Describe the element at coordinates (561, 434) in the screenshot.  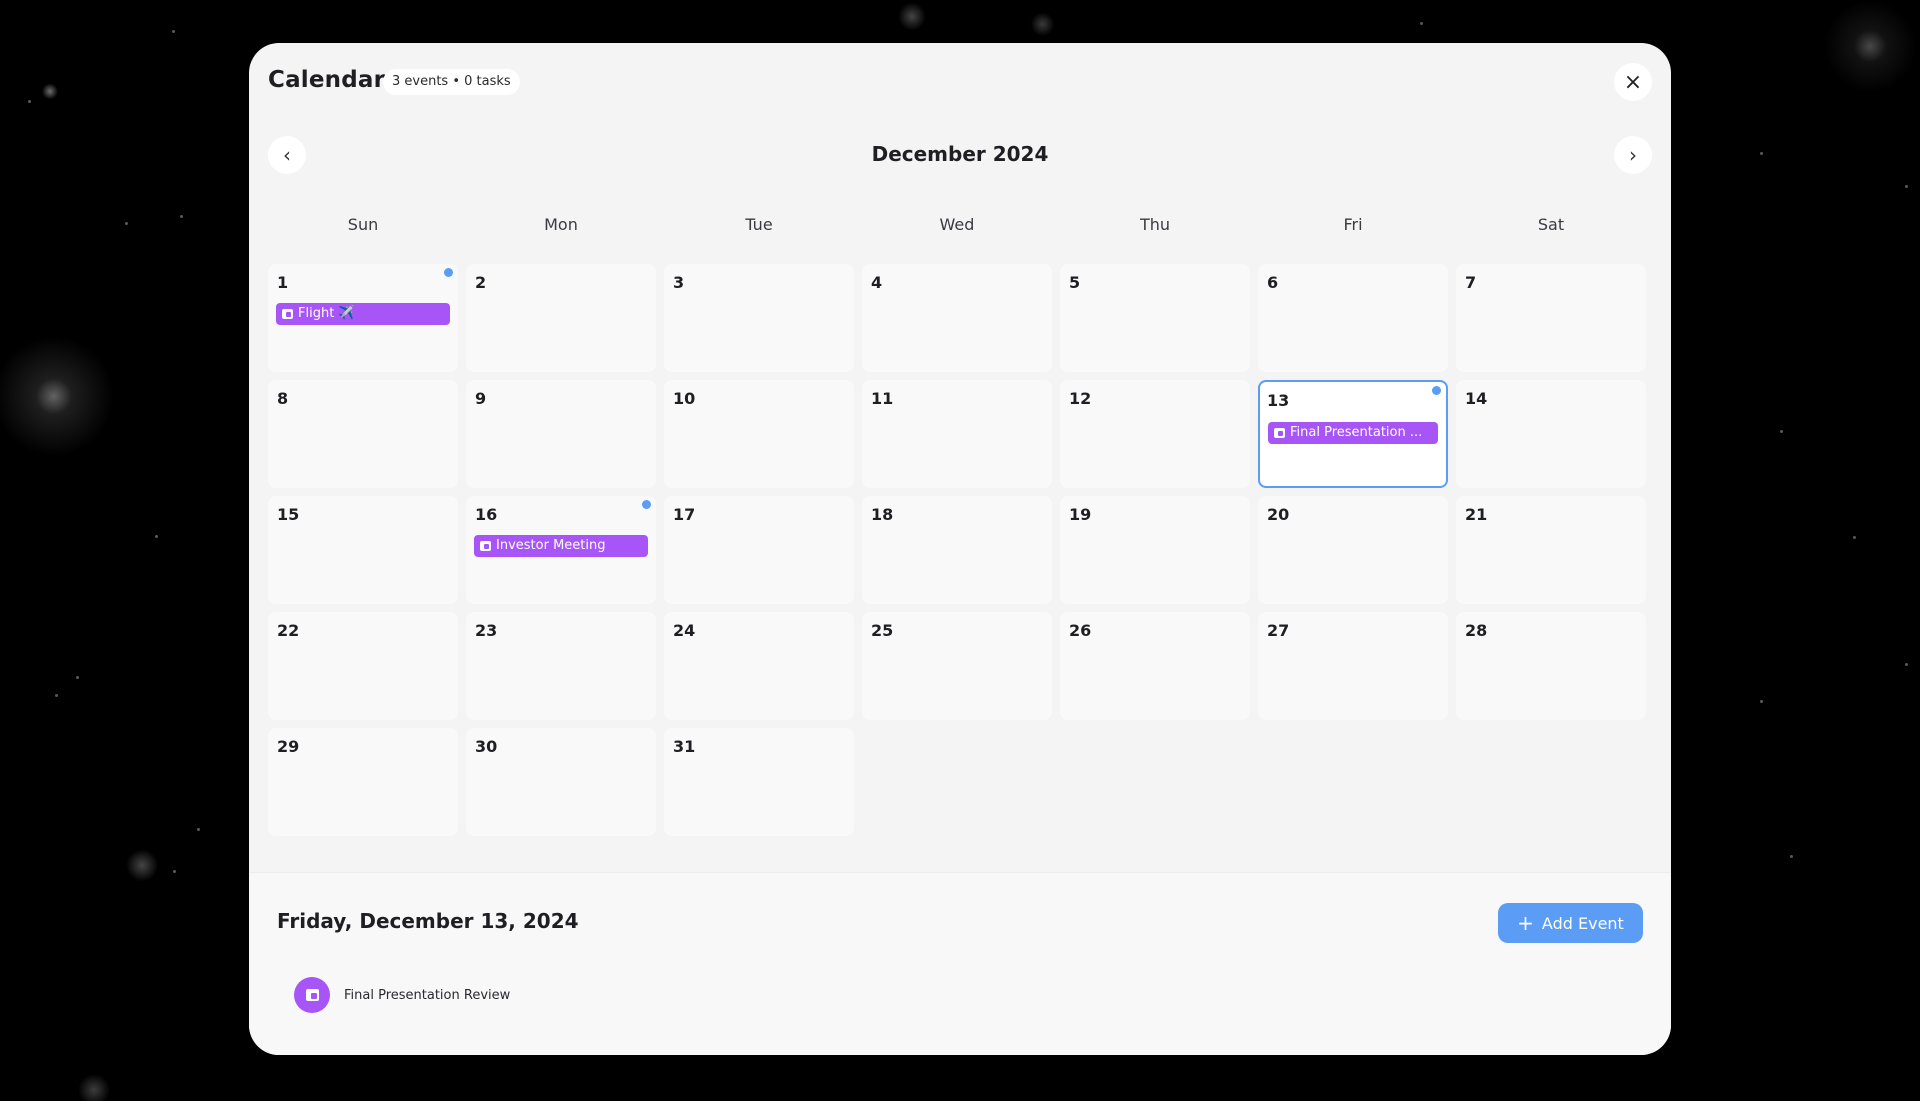
I see `day-cell-9: 9` at that location.